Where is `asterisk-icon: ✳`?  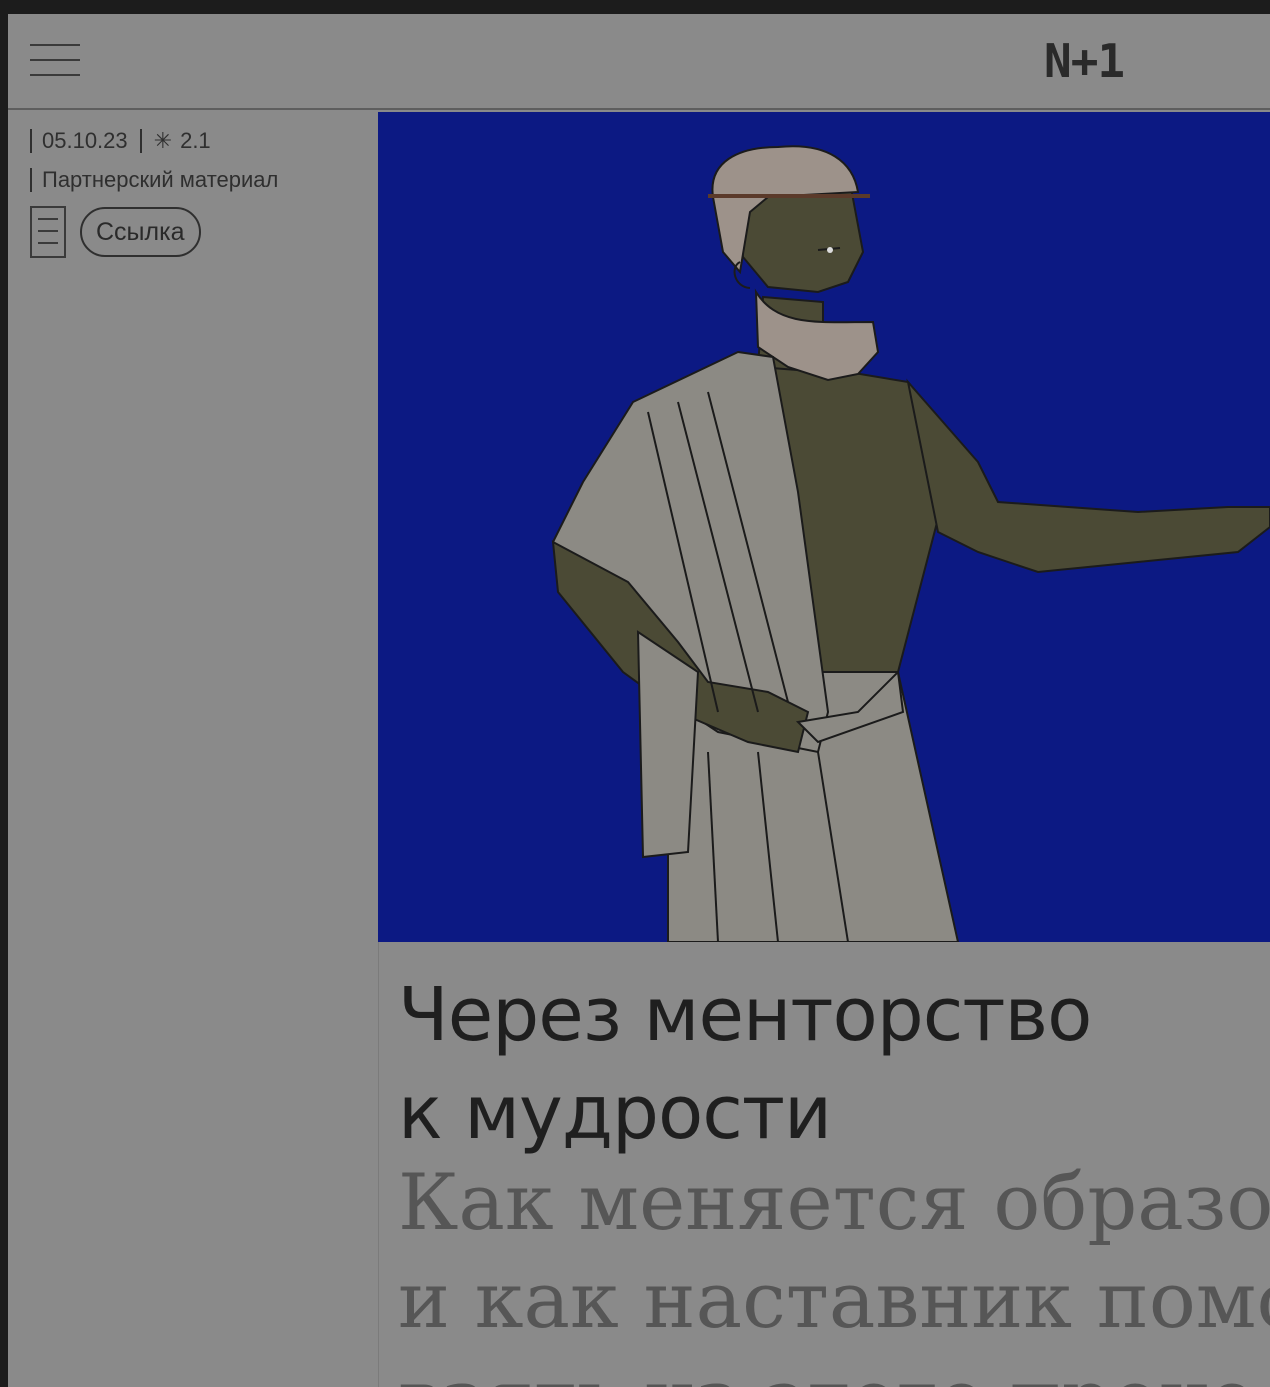
asterisk-icon: ✳ is located at coordinates (163, 140).